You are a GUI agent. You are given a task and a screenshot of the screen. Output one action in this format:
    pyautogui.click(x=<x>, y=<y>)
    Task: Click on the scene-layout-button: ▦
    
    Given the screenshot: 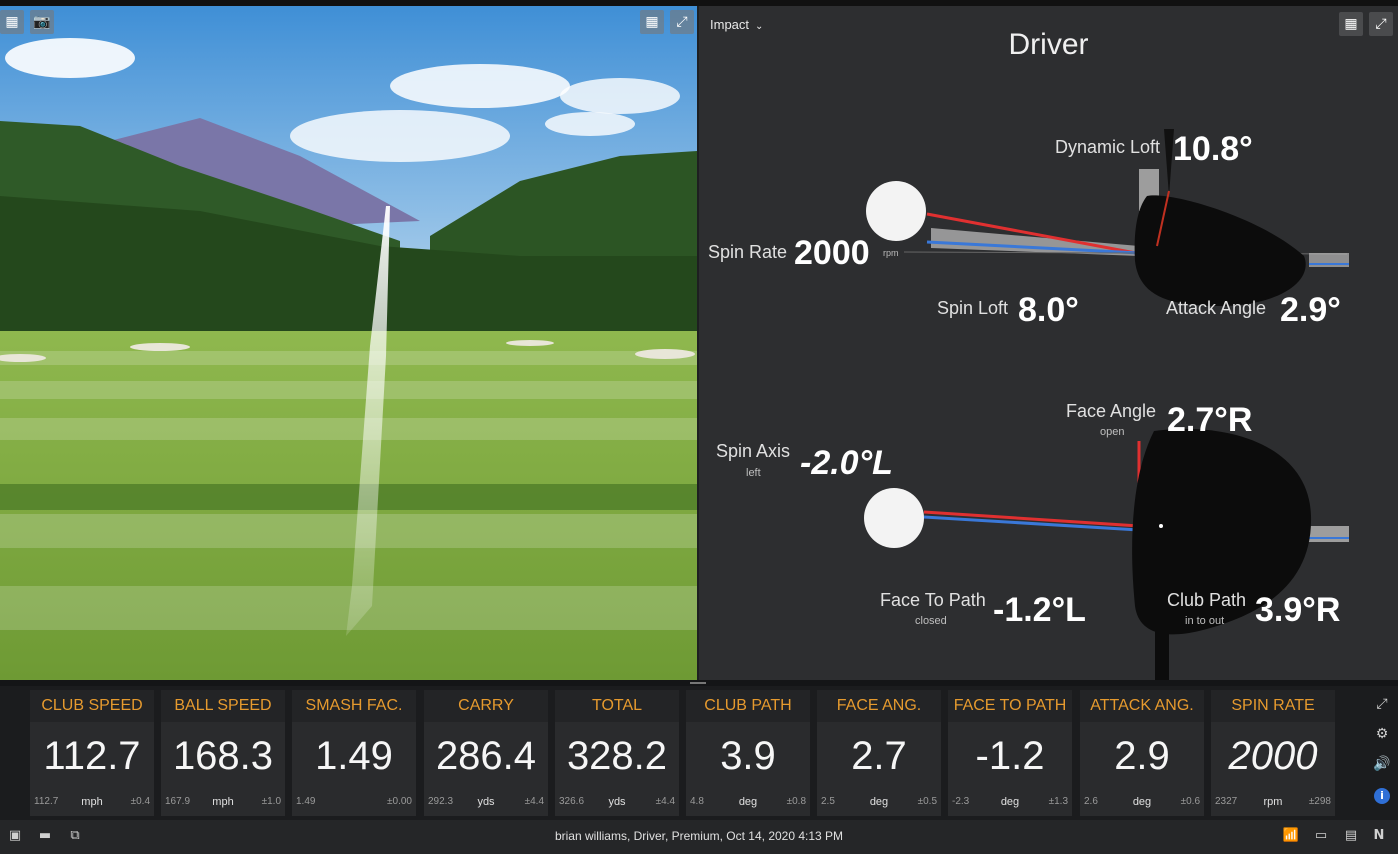 What is the action you would take?
    pyautogui.click(x=652, y=22)
    